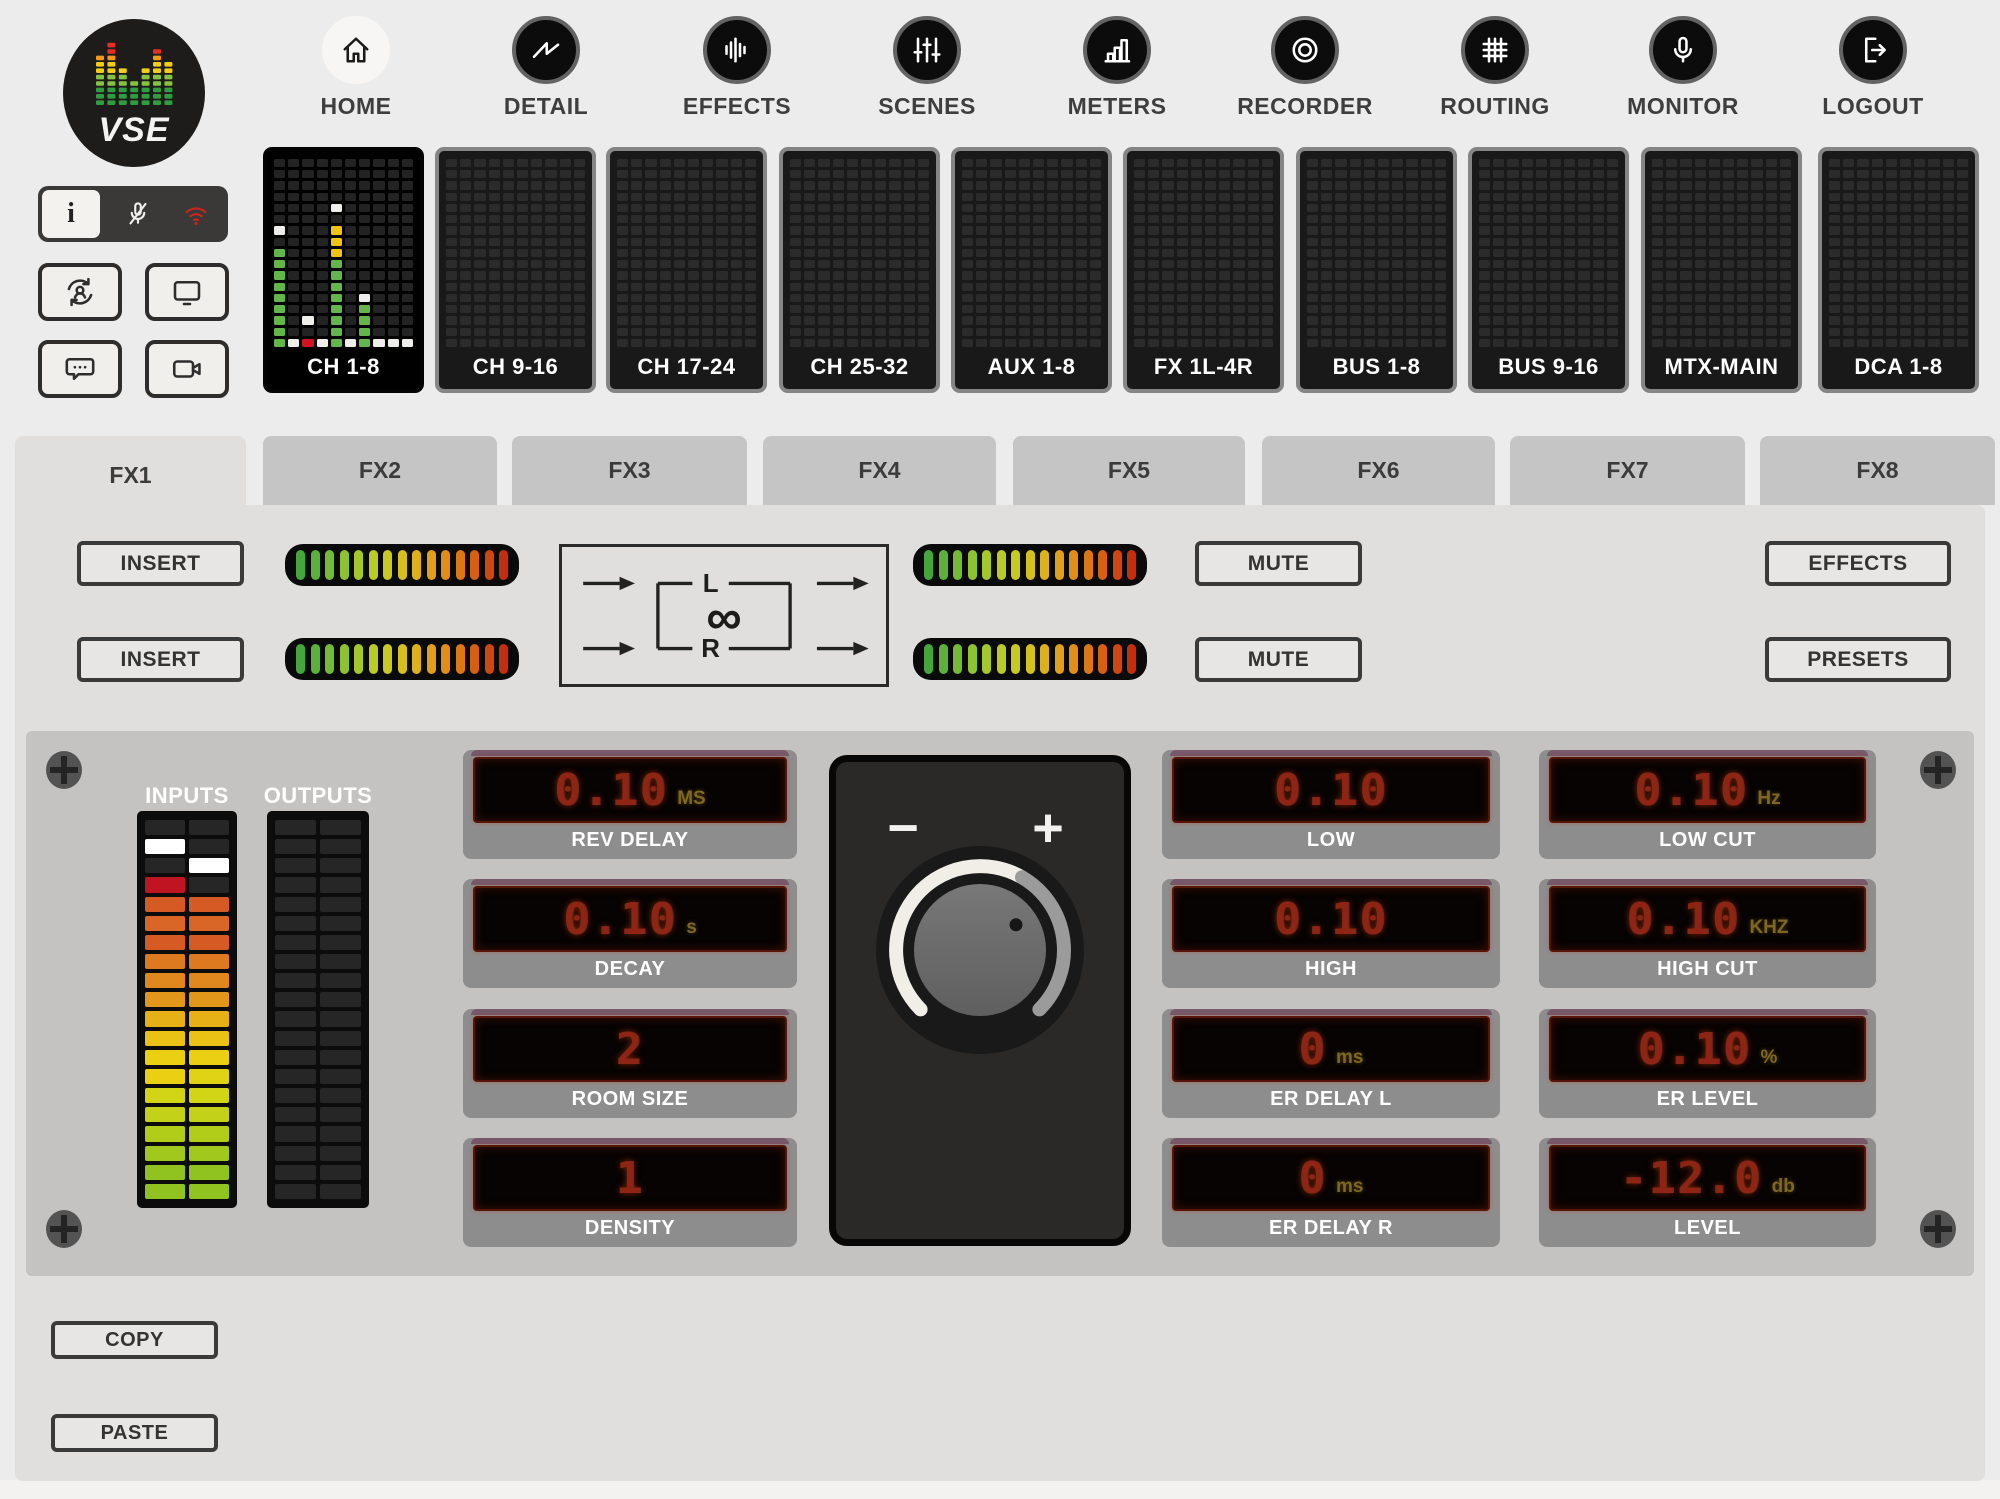 The height and width of the screenshot is (1499, 2000). What do you see at coordinates (1683, 68) in the screenshot?
I see `nav-item-monitor: MONITOR` at bounding box center [1683, 68].